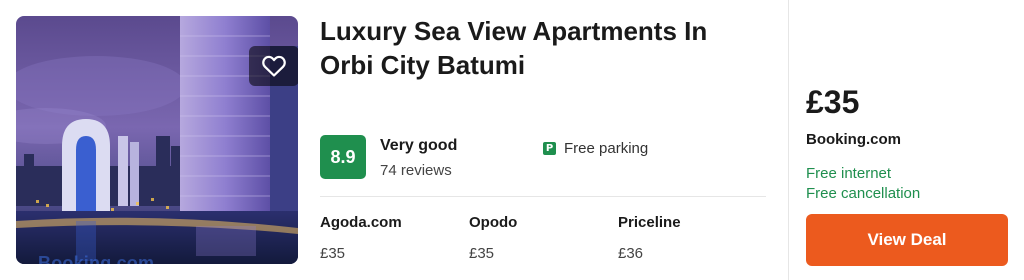 This screenshot has height=280, width=1024. What do you see at coordinates (788, 140) in the screenshot?
I see `column-divider` at bounding box center [788, 140].